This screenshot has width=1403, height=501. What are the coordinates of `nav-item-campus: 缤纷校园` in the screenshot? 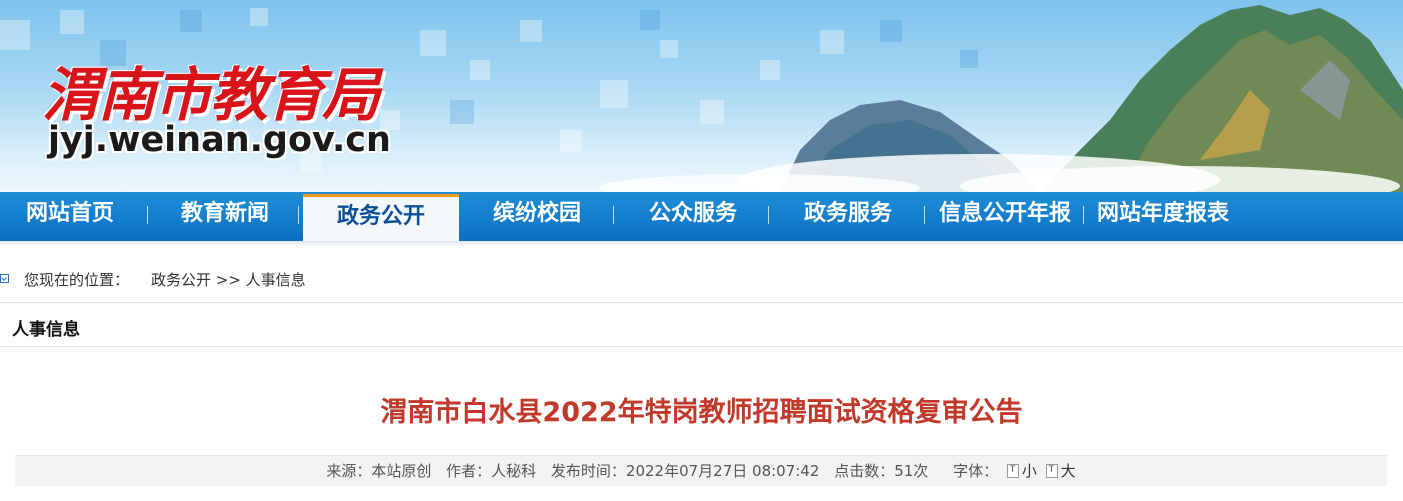 It's located at (537, 216).